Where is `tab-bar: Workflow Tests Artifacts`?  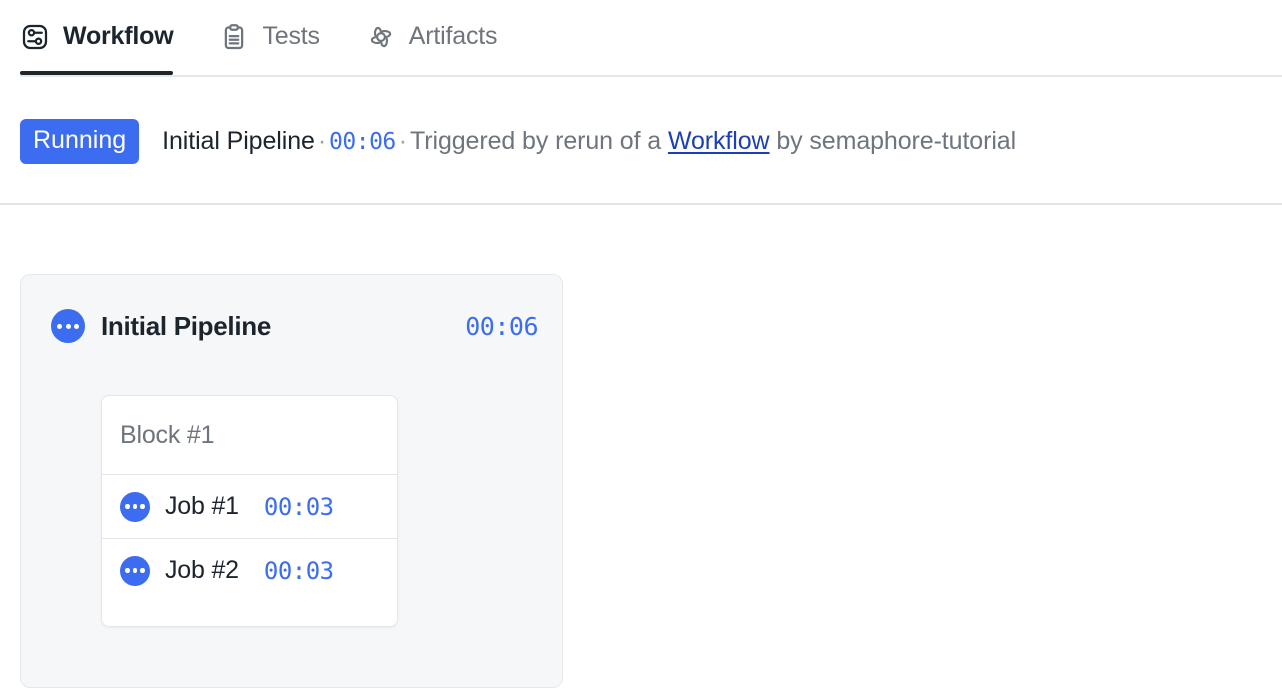
tab-bar: Workflow Tests Artifacts is located at coordinates (641, 38).